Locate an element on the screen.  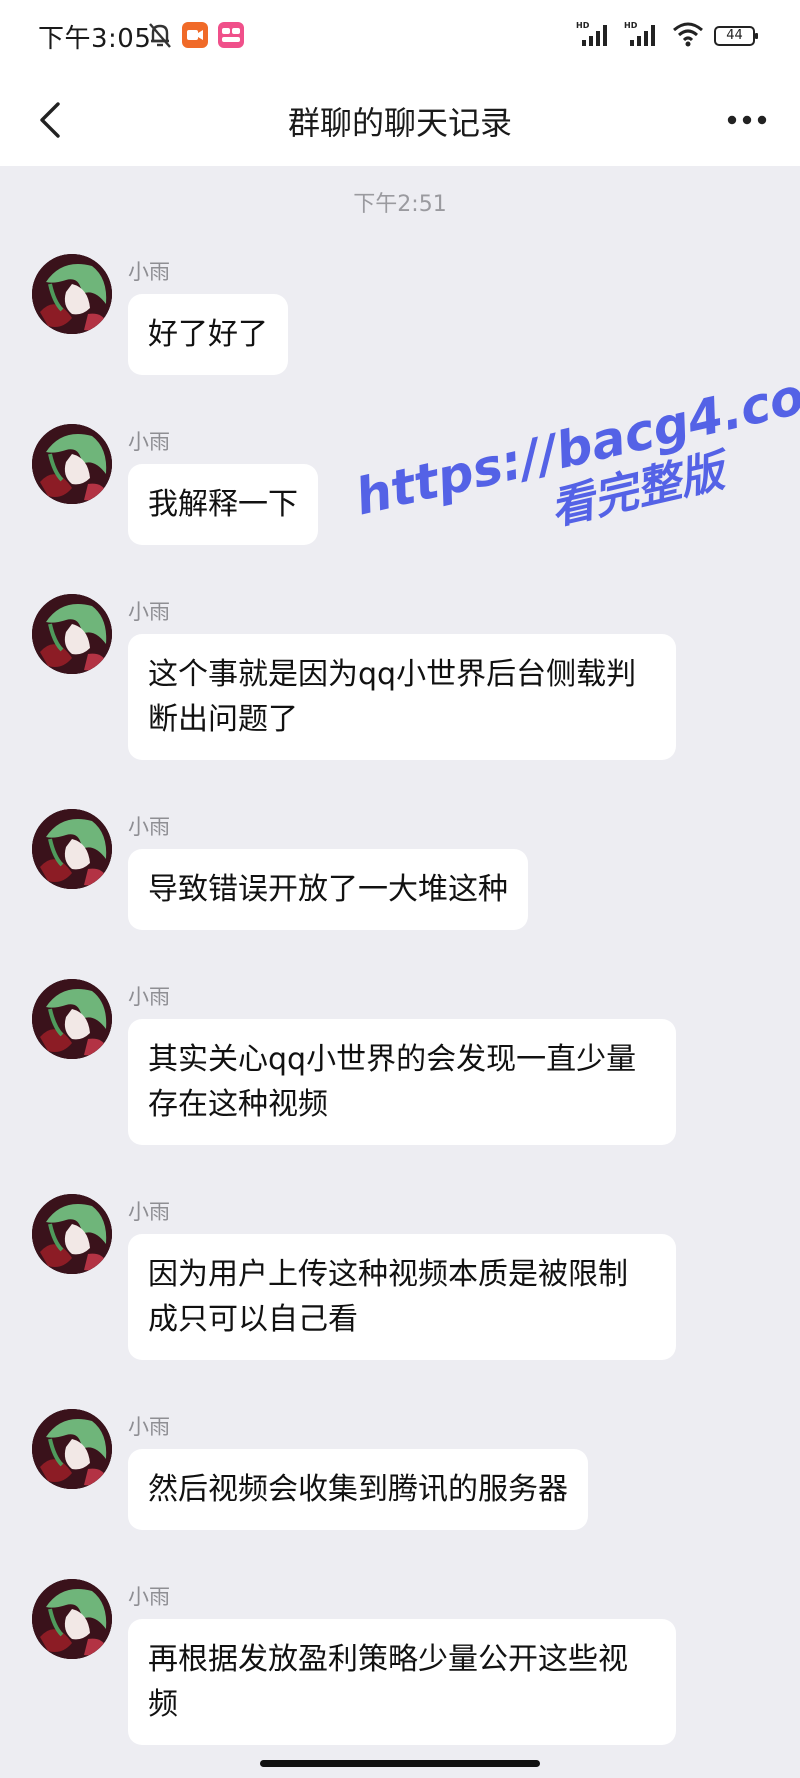
status-time: 下午3:05 is located at coordinates (95, 39).